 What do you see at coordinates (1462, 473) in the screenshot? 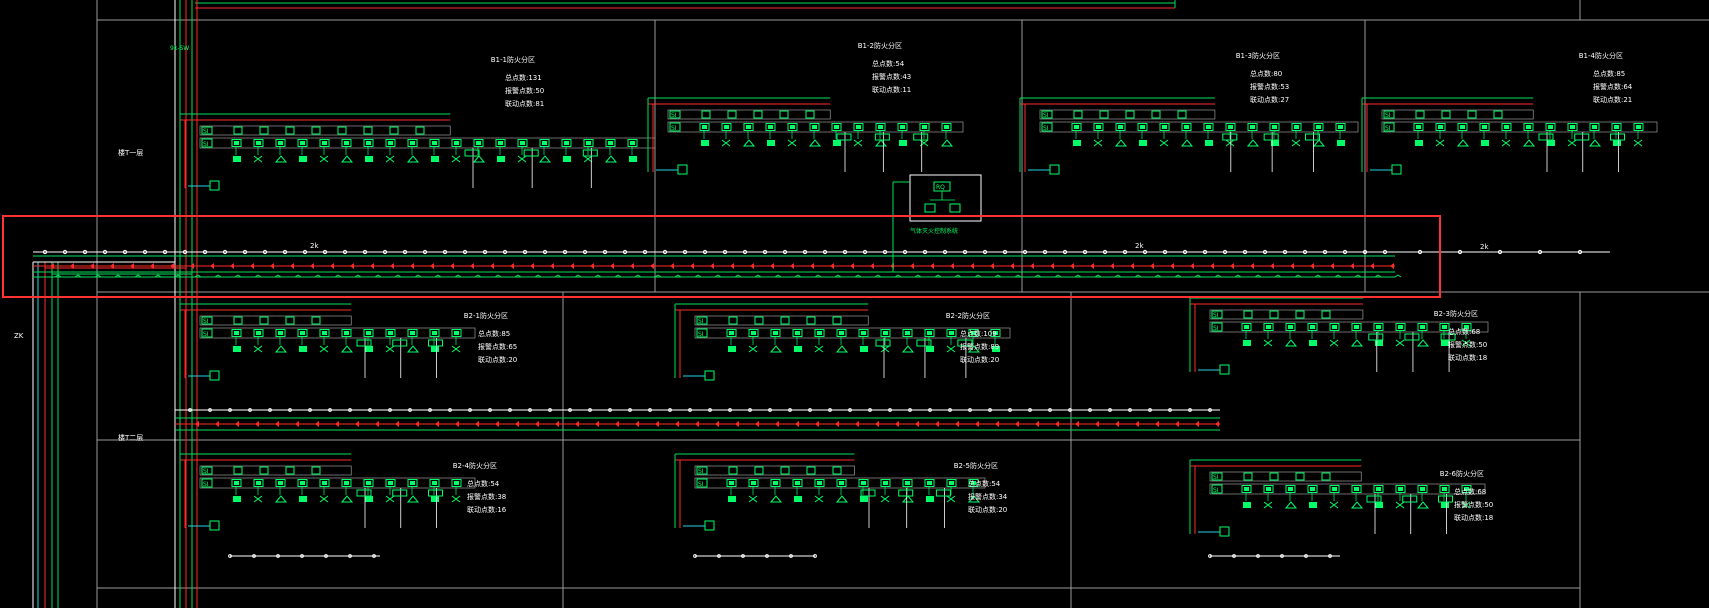
I see `zone-title: B2-6防火分区` at bounding box center [1462, 473].